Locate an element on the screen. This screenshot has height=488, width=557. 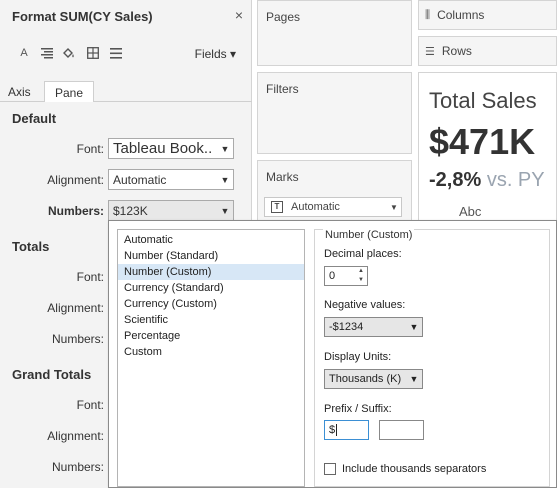
align-icon is located at coordinates (47, 53).